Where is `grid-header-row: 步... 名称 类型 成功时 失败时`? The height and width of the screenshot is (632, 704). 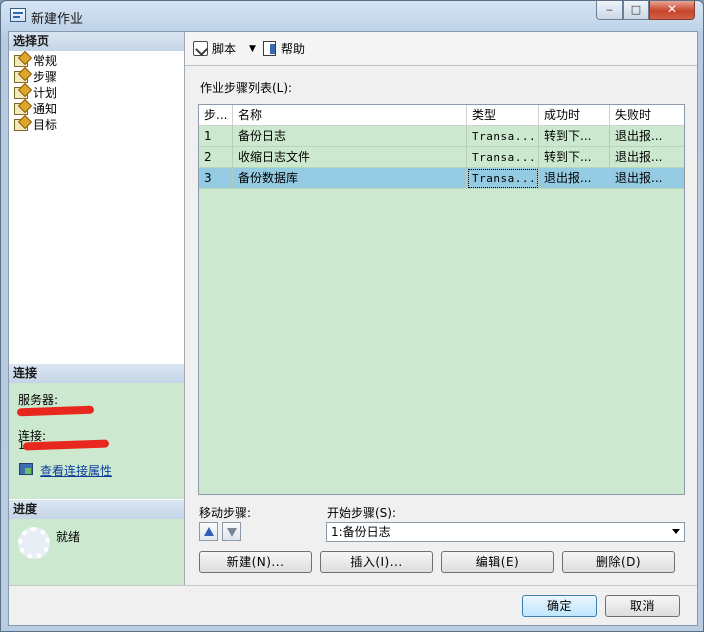 grid-header-row: 步... 名称 类型 成功时 失败时 is located at coordinates (441, 115).